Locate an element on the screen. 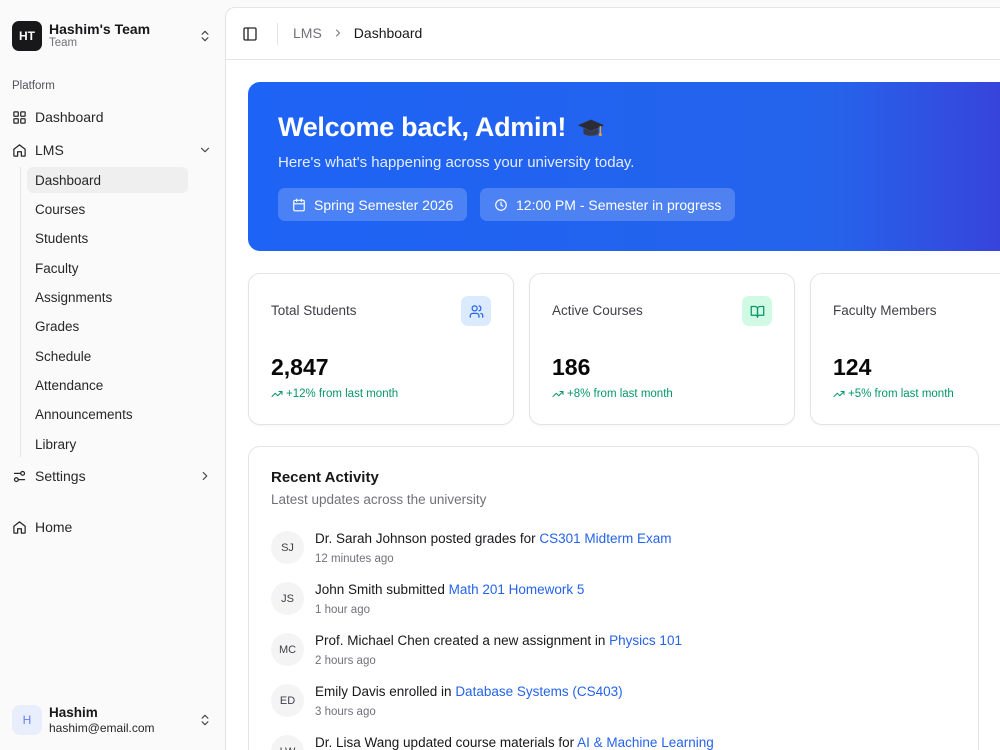  sidebar-subitem-students: Students is located at coordinates (107, 238).